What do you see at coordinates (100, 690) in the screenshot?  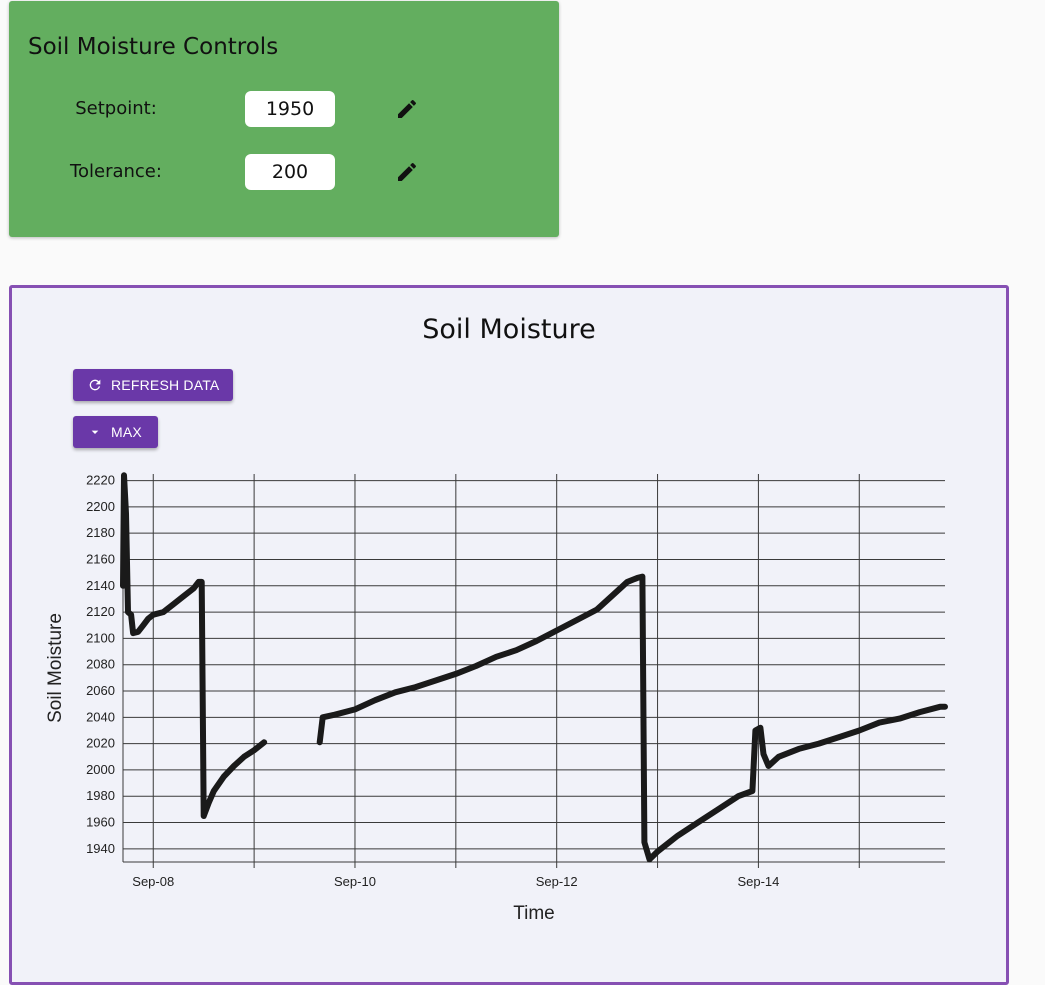 I see `y-tick-label: 2060` at bounding box center [100, 690].